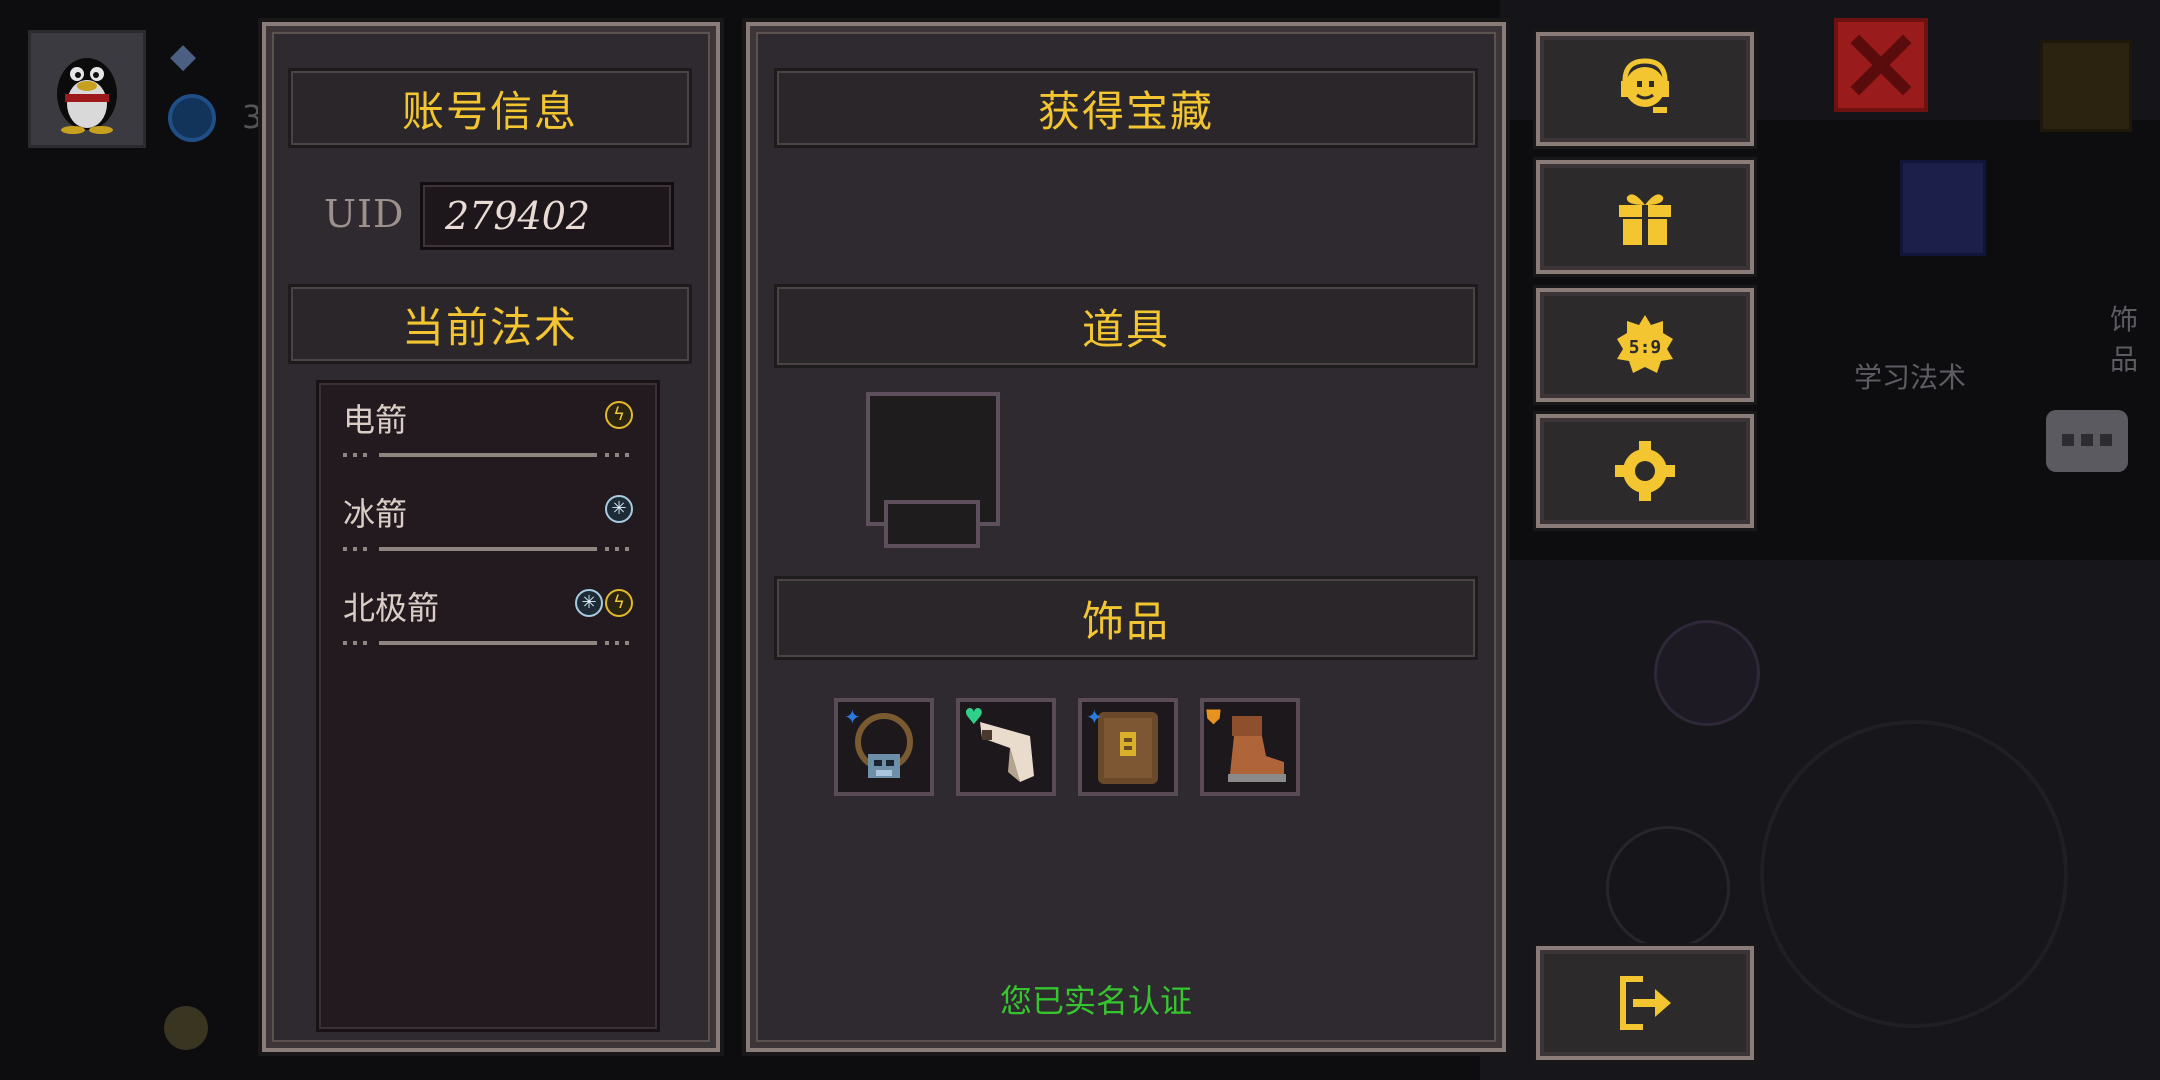 The width and height of the screenshot is (2160, 1080). I want to click on scroll-icon: ♥, so click(999, 743).